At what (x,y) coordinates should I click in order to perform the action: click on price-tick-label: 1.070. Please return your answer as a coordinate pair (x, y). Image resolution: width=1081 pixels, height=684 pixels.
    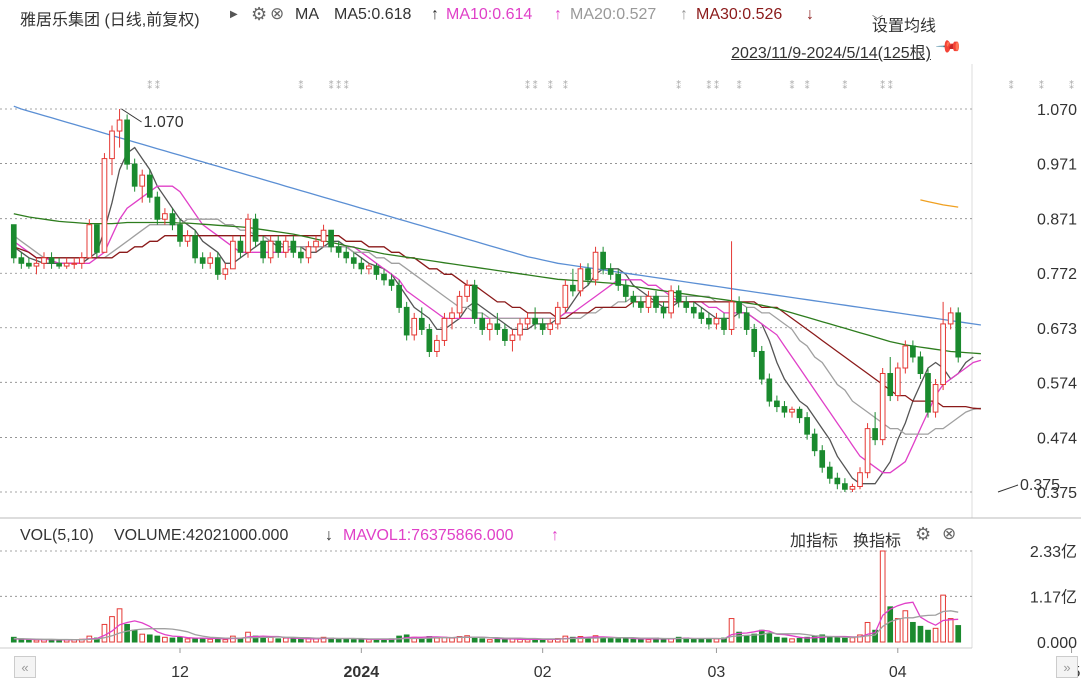
    Looking at the image, I should click on (1057, 110).